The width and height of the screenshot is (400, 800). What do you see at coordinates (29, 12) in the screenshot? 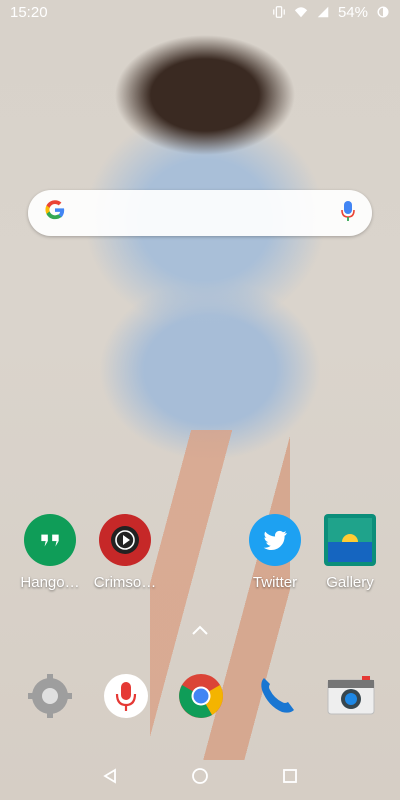
I see `status-time: 15:20` at bounding box center [29, 12].